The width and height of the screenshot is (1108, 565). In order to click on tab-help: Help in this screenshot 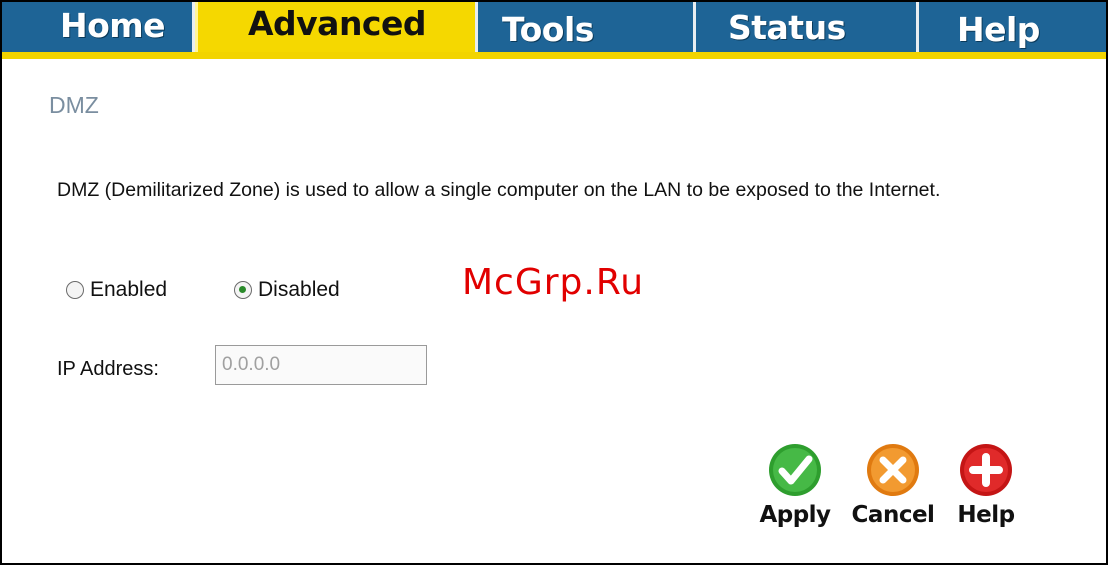, I will do `click(1012, 27)`.